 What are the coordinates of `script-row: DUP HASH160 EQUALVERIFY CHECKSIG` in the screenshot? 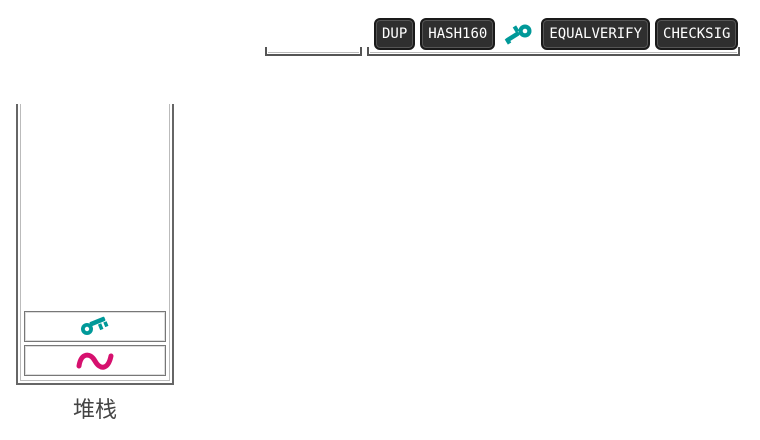 It's located at (556, 34).